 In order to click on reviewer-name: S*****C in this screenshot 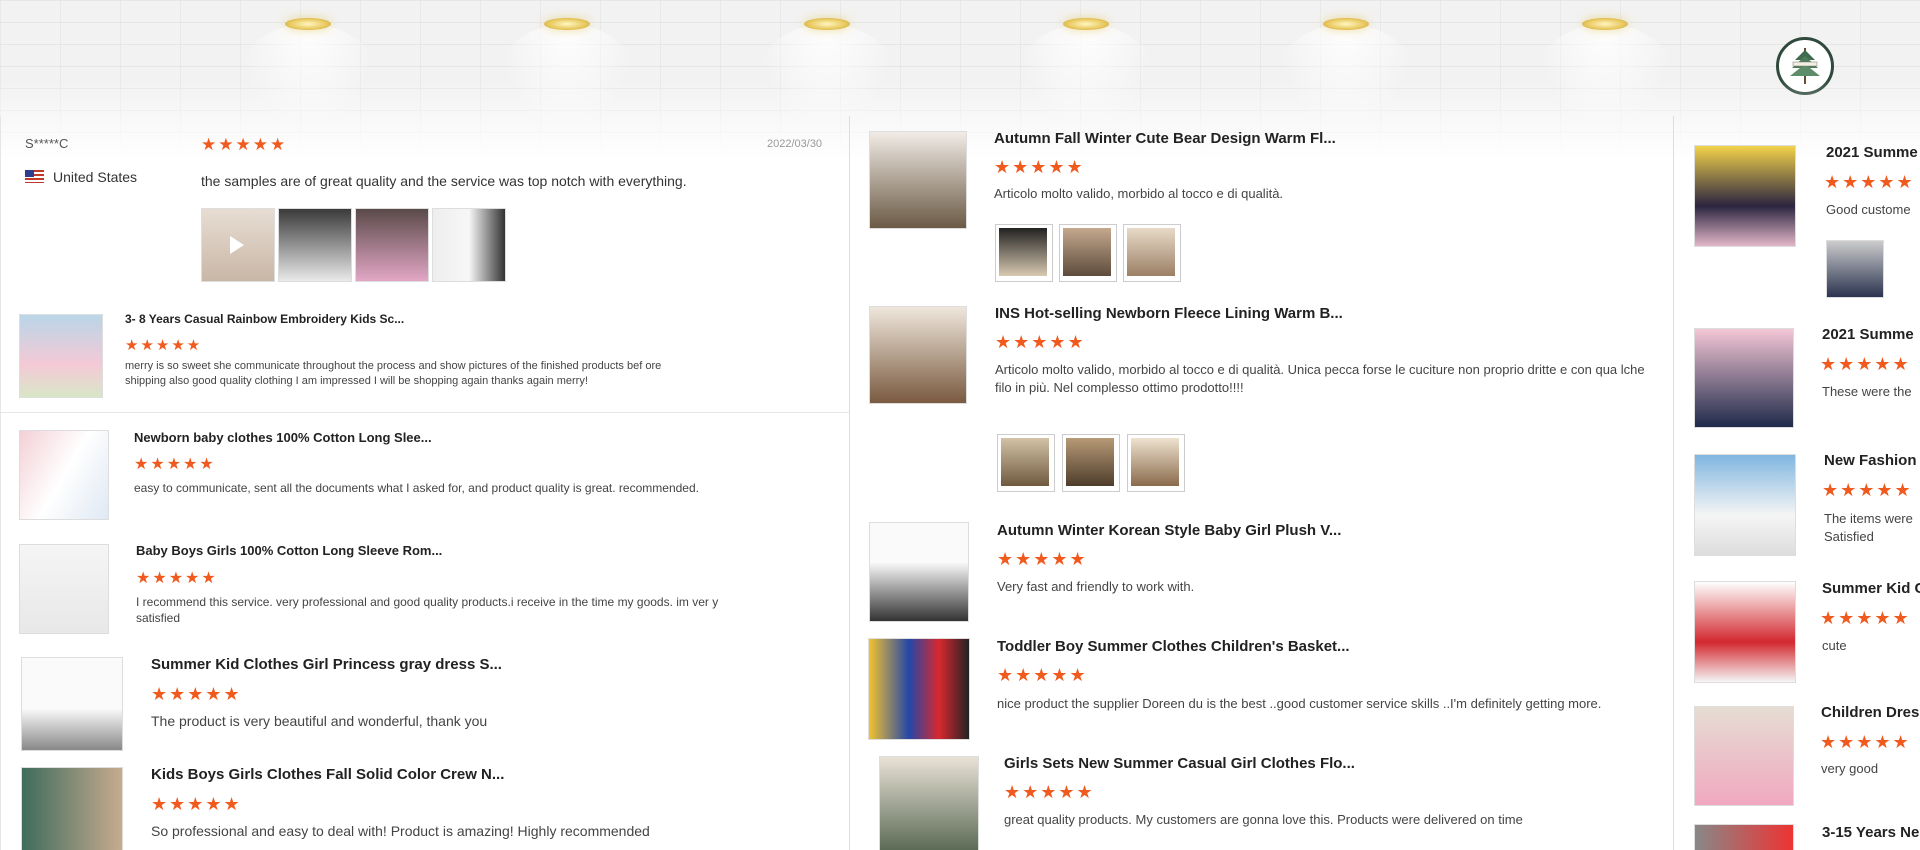, I will do `click(47, 143)`.